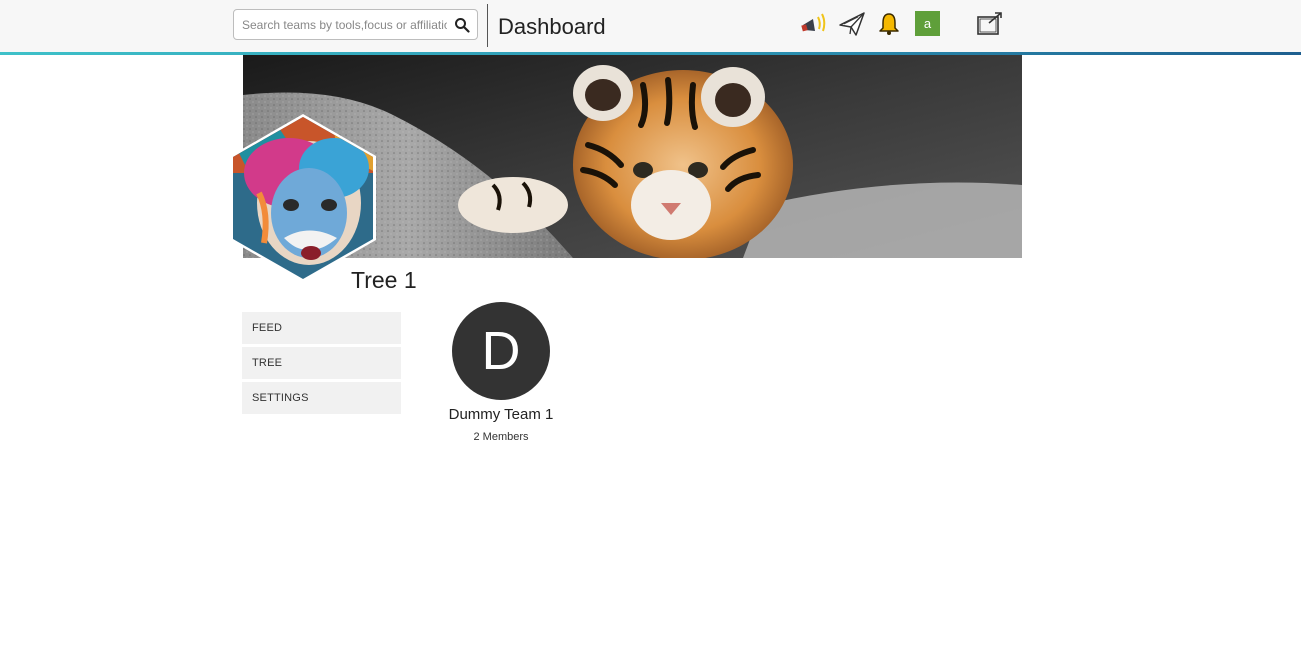  I want to click on search-box, so click(355, 24).